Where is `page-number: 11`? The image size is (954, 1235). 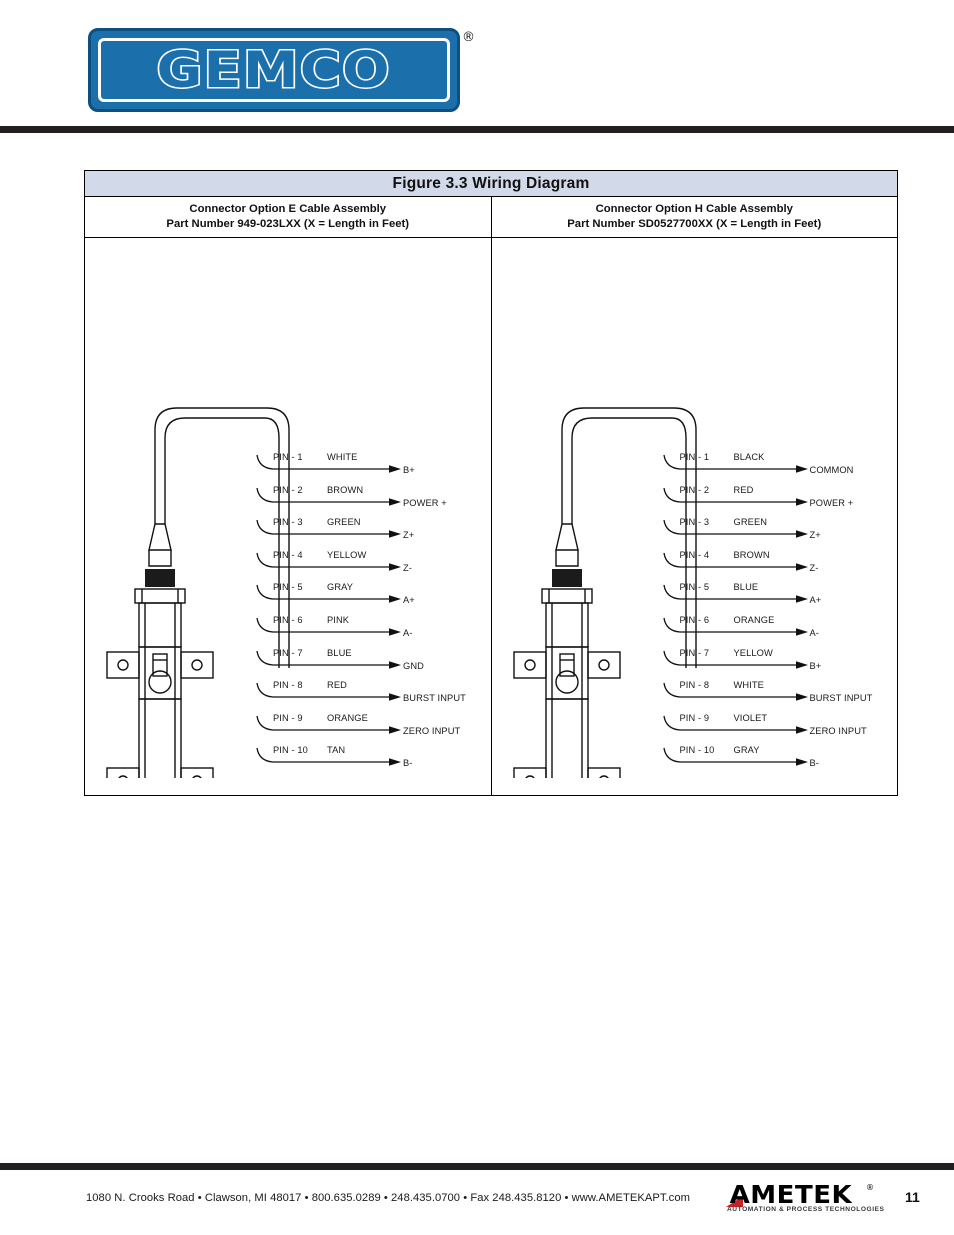 page-number: 11 is located at coordinates (912, 1197).